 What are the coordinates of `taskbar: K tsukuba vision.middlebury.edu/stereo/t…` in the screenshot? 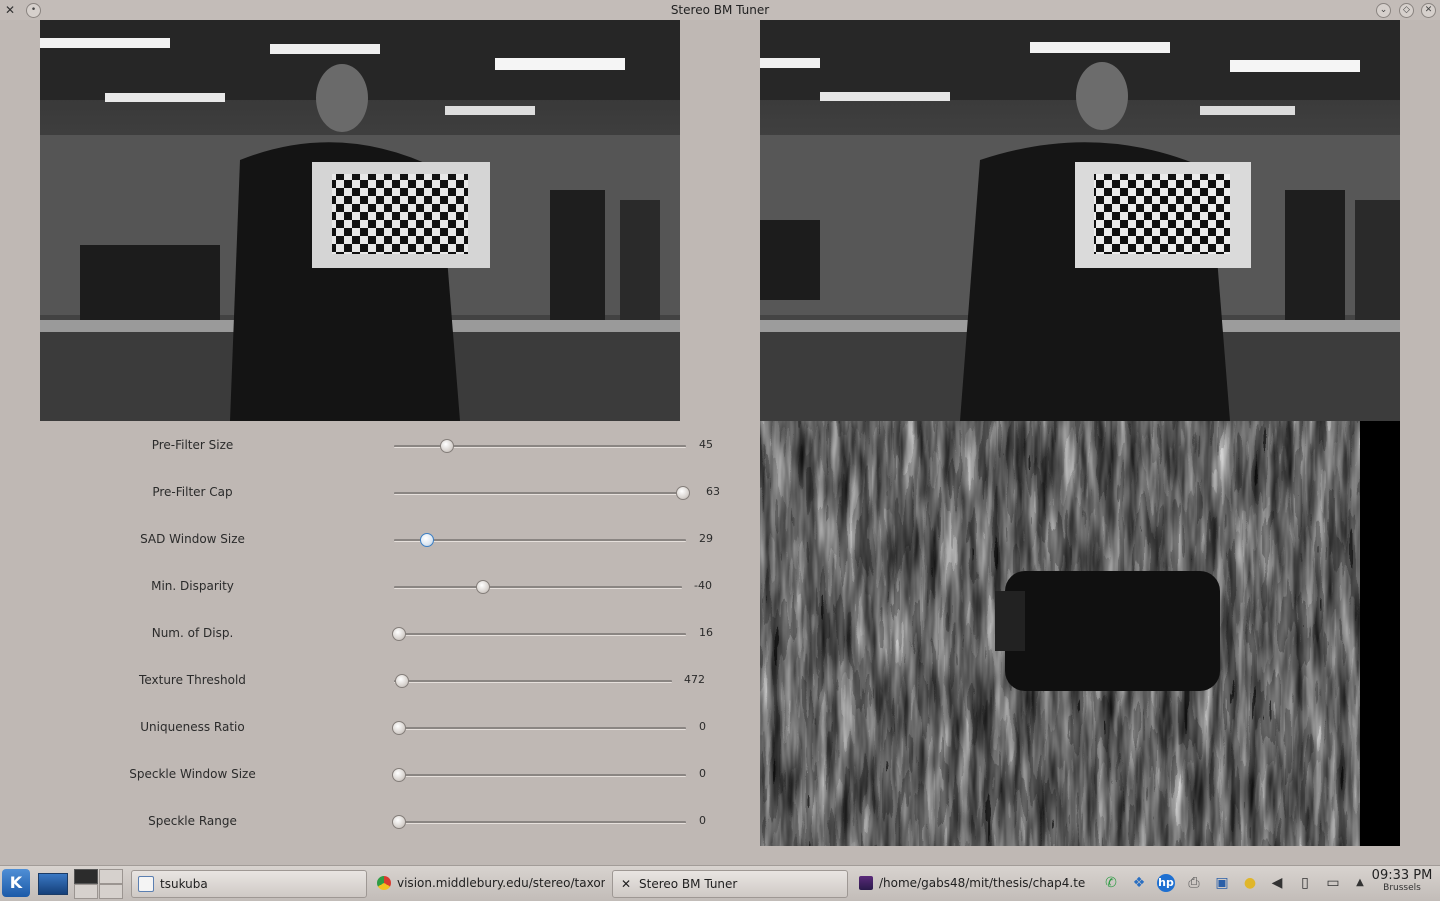 It's located at (720, 883).